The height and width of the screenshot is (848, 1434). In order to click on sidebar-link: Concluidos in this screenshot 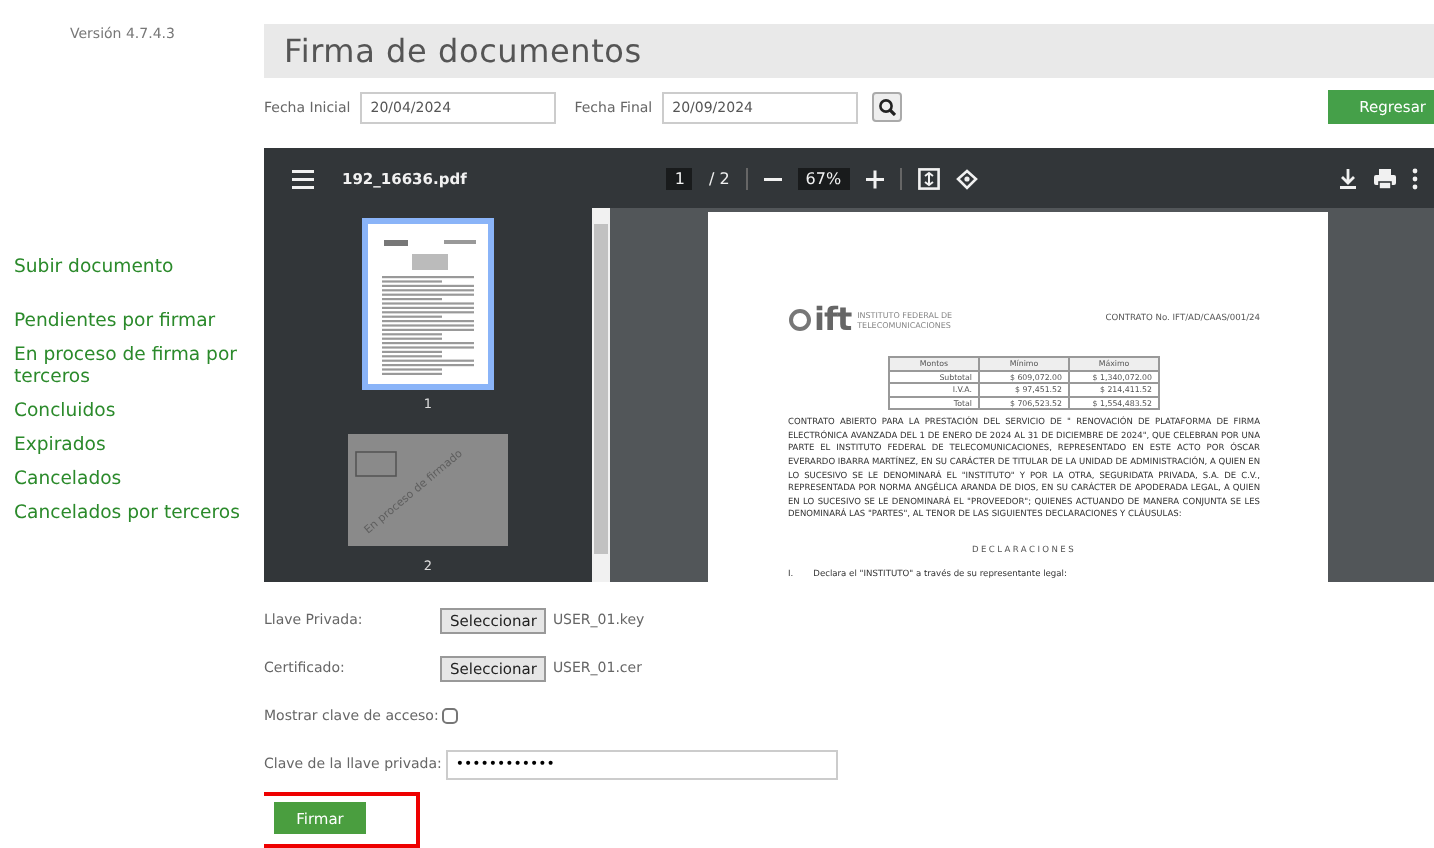, I will do `click(65, 411)`.